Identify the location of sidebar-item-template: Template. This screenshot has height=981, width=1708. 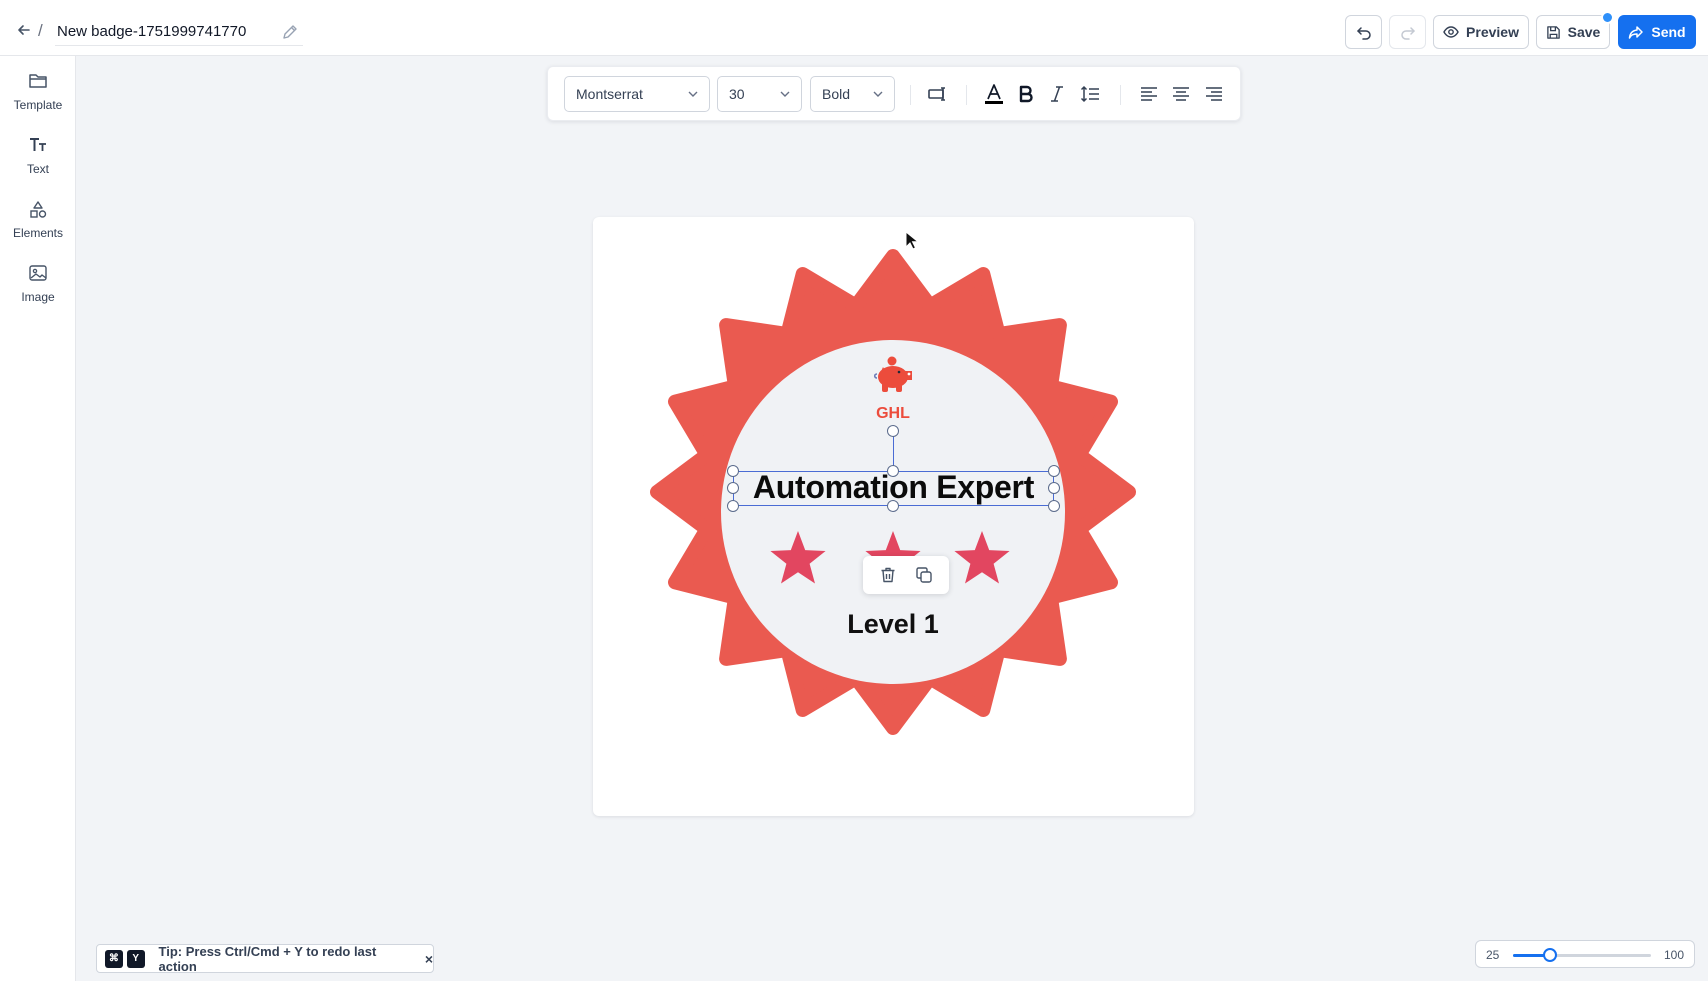
(38, 92).